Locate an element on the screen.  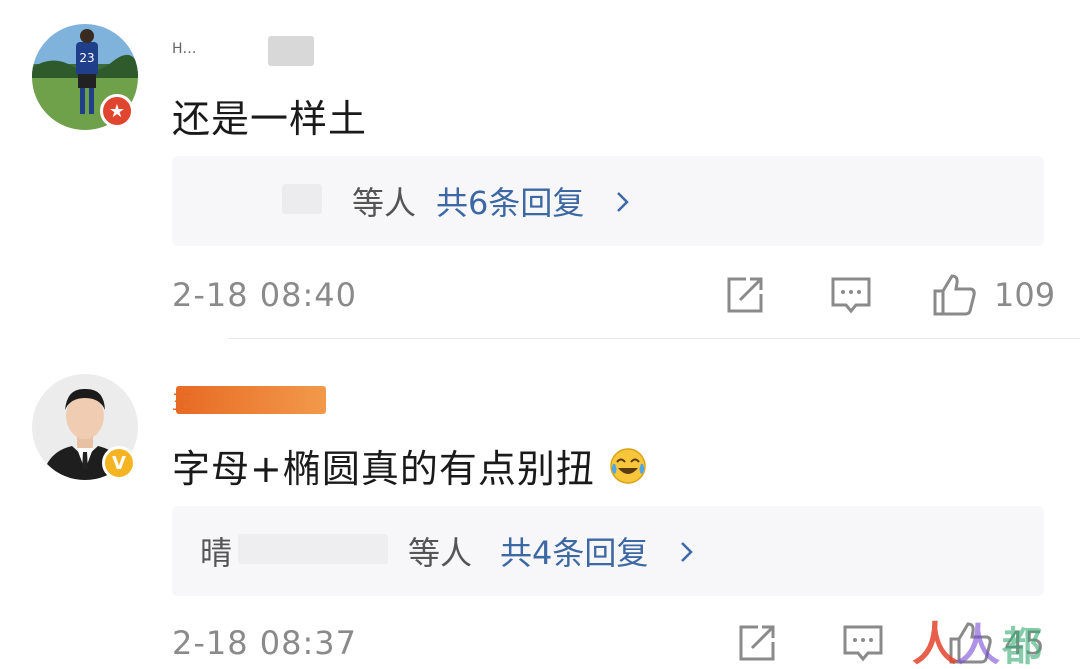
like-count: 109 is located at coordinates (1025, 295).